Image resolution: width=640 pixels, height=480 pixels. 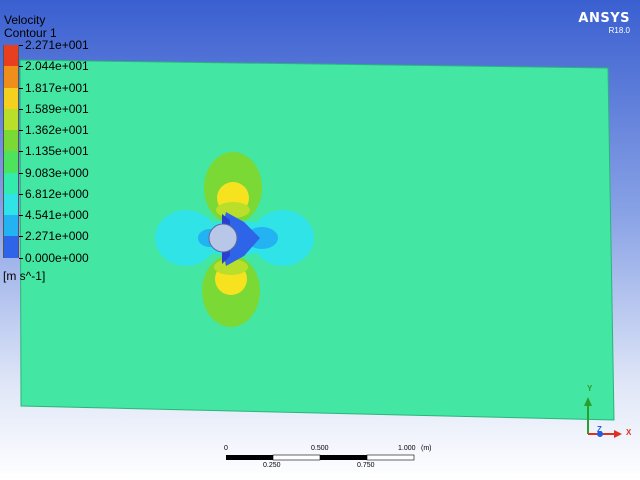 What do you see at coordinates (599, 429) in the screenshot?
I see `triad-z-label: Z` at bounding box center [599, 429].